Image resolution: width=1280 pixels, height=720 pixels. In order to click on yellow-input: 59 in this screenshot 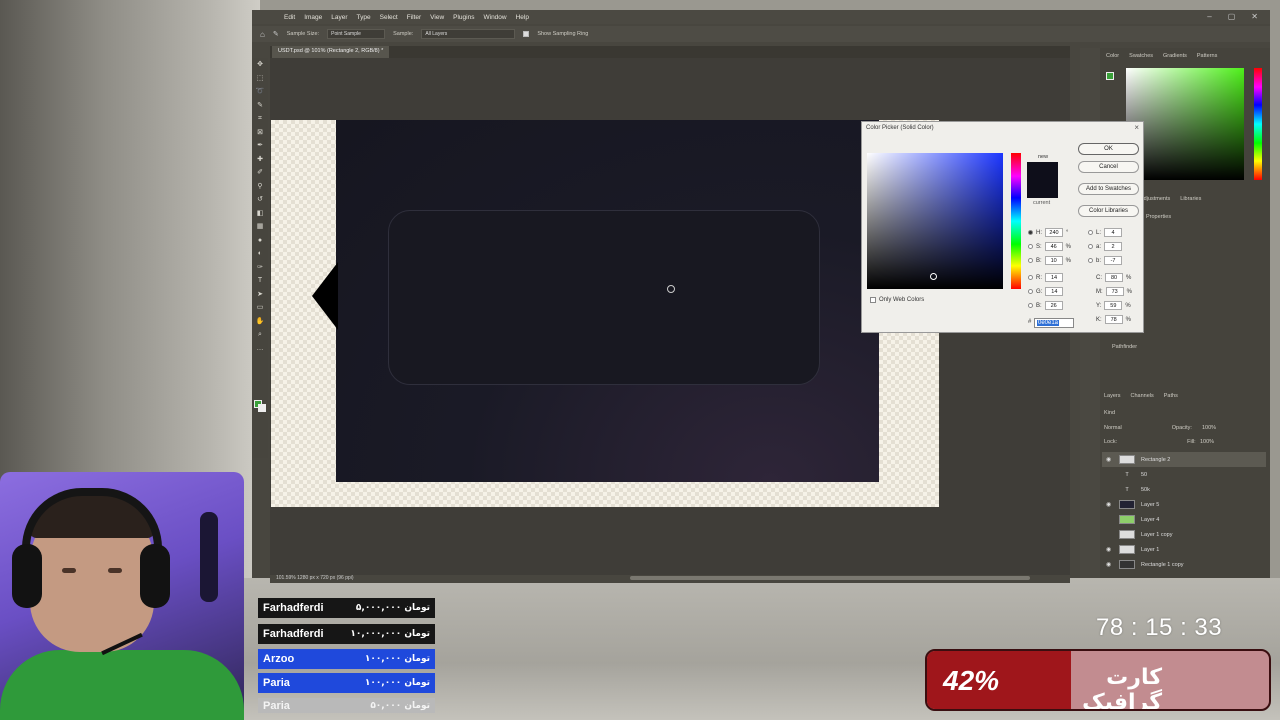, I will do `click(1113, 305)`.